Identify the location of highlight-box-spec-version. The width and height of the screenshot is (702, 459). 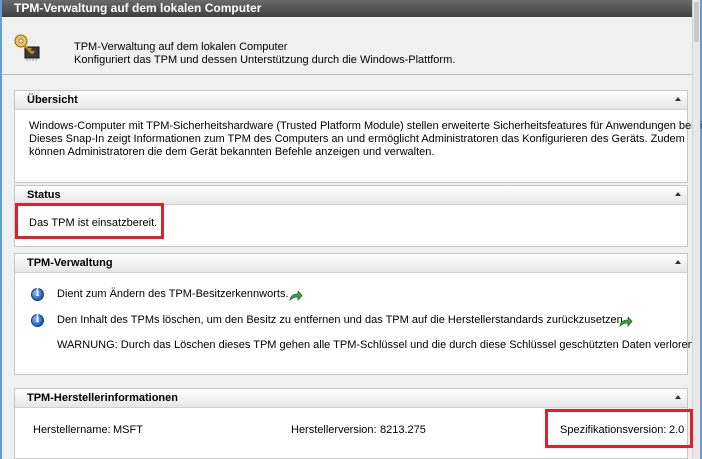
(619, 428).